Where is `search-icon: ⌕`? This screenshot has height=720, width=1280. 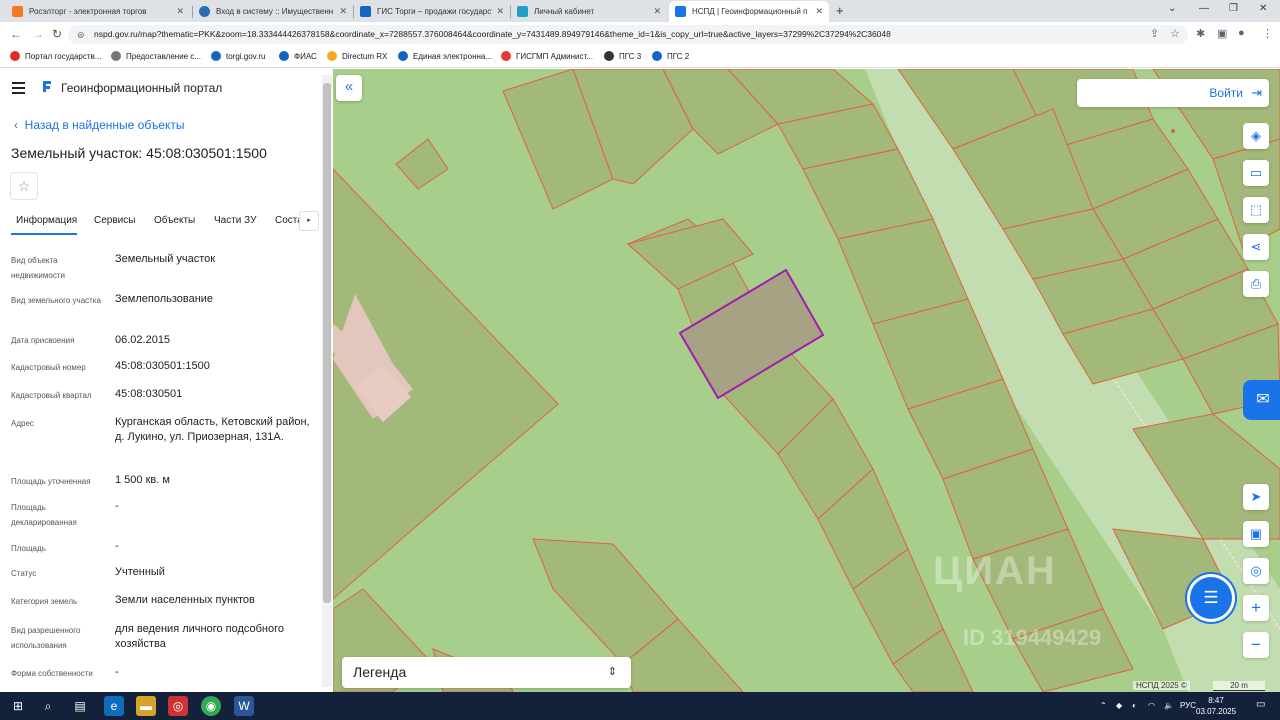
search-icon: ⌕ is located at coordinates (48, 706).